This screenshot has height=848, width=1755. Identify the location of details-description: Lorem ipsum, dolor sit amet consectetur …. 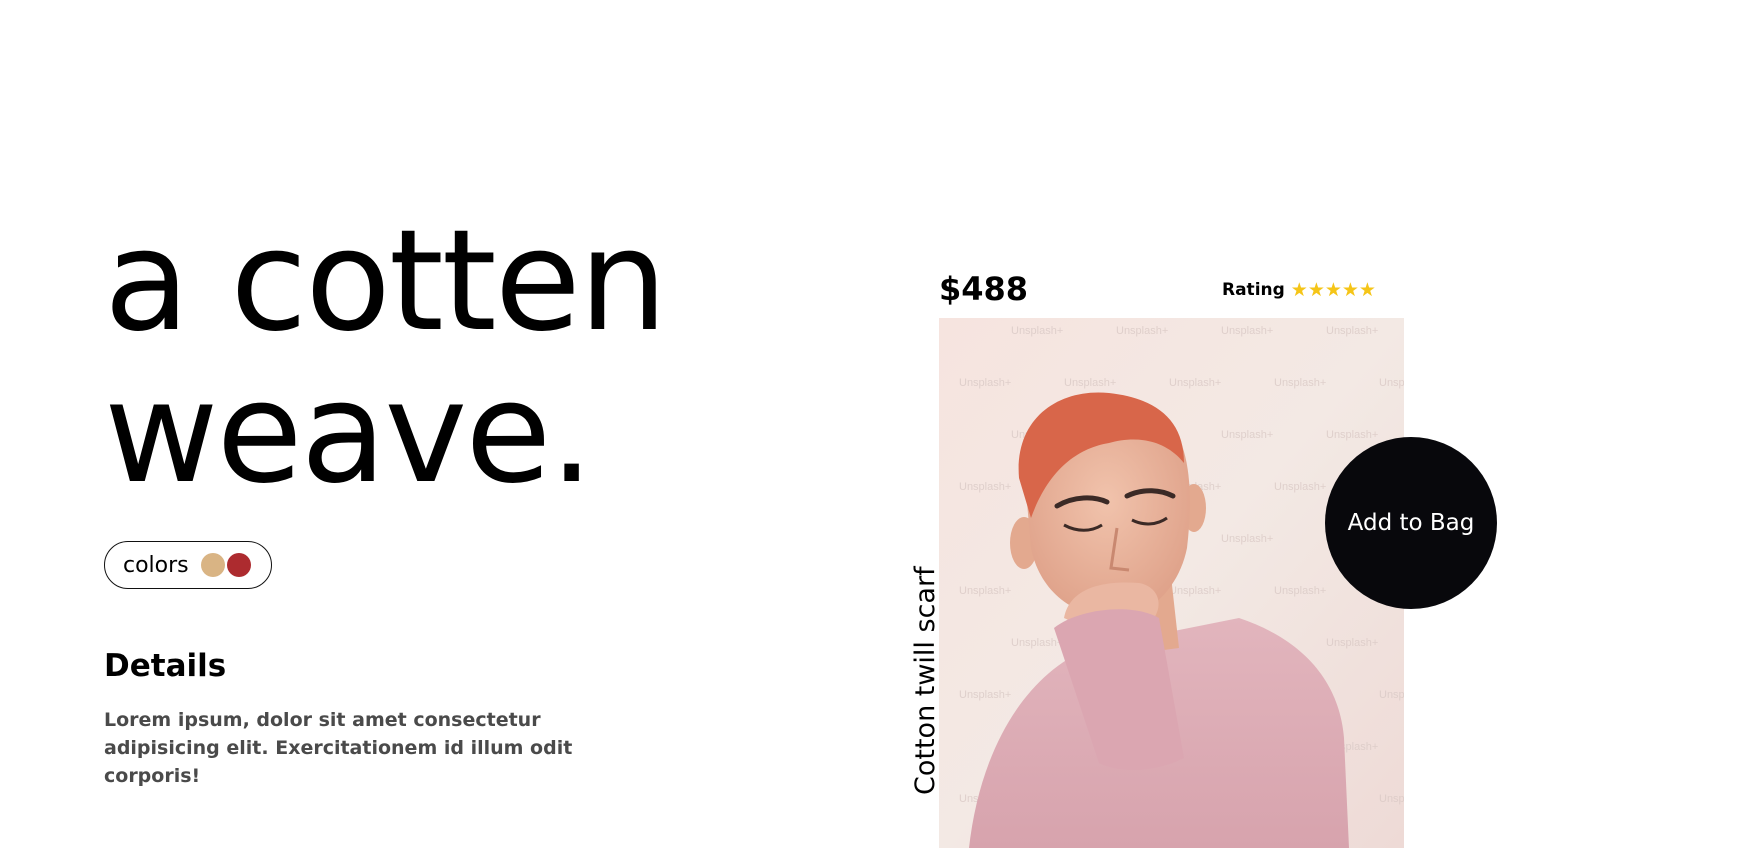
(338, 748).